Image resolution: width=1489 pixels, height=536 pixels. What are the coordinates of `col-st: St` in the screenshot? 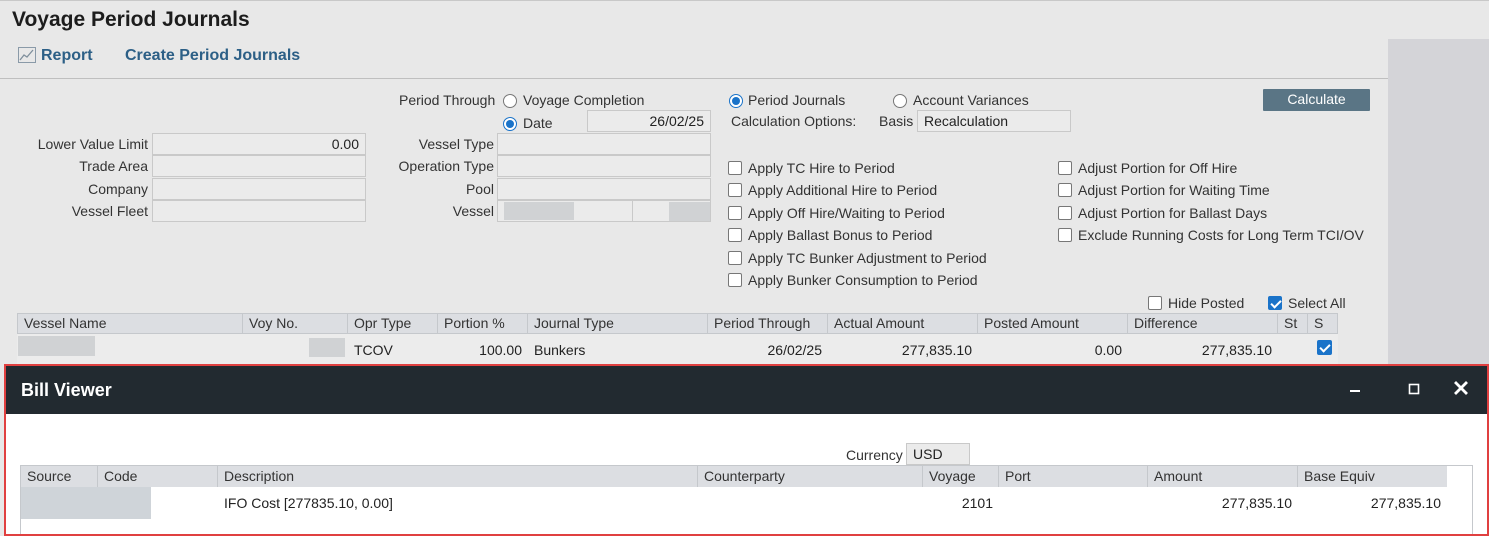 It's located at (1293, 323).